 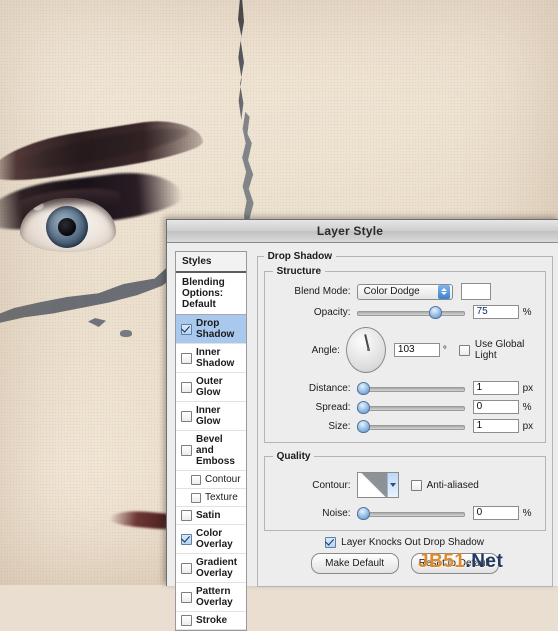 I want to click on effect-label: Satin, so click(x=208, y=515).